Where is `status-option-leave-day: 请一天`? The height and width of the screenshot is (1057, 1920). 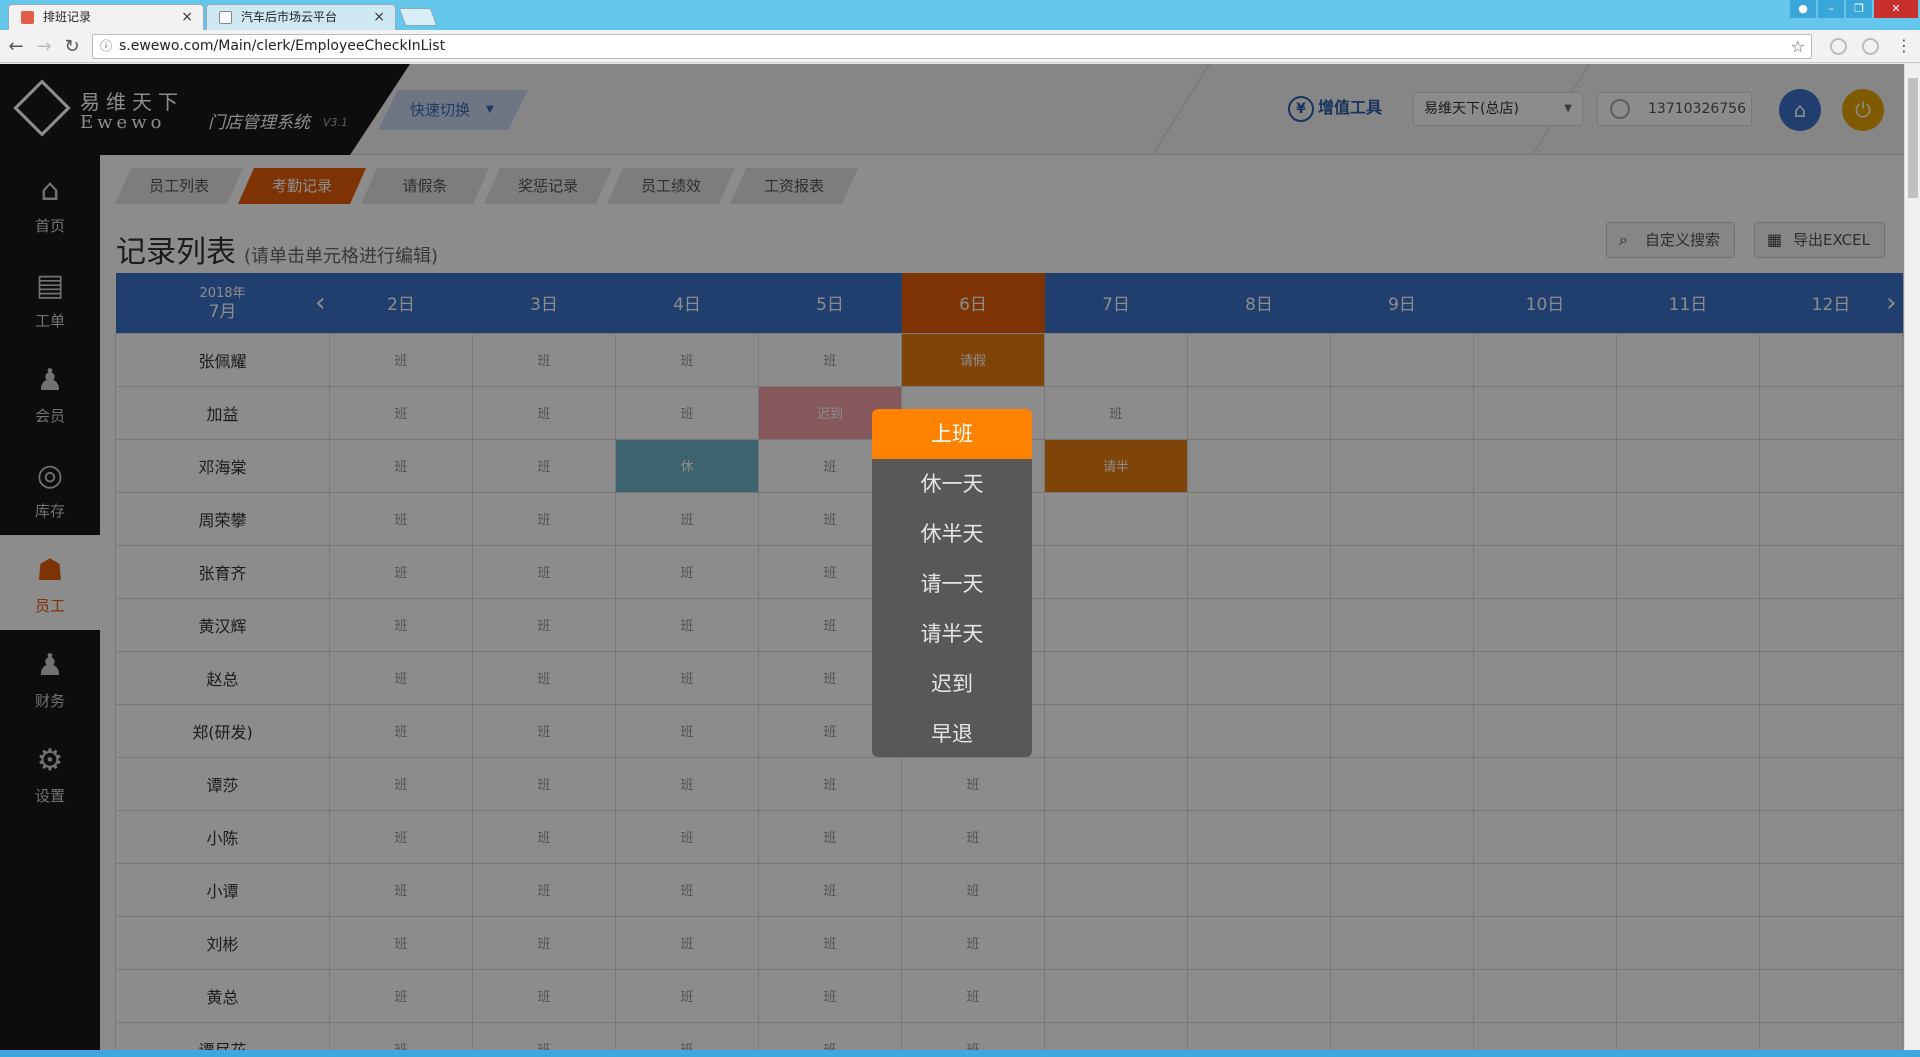 status-option-leave-day: 请一天 is located at coordinates (952, 584).